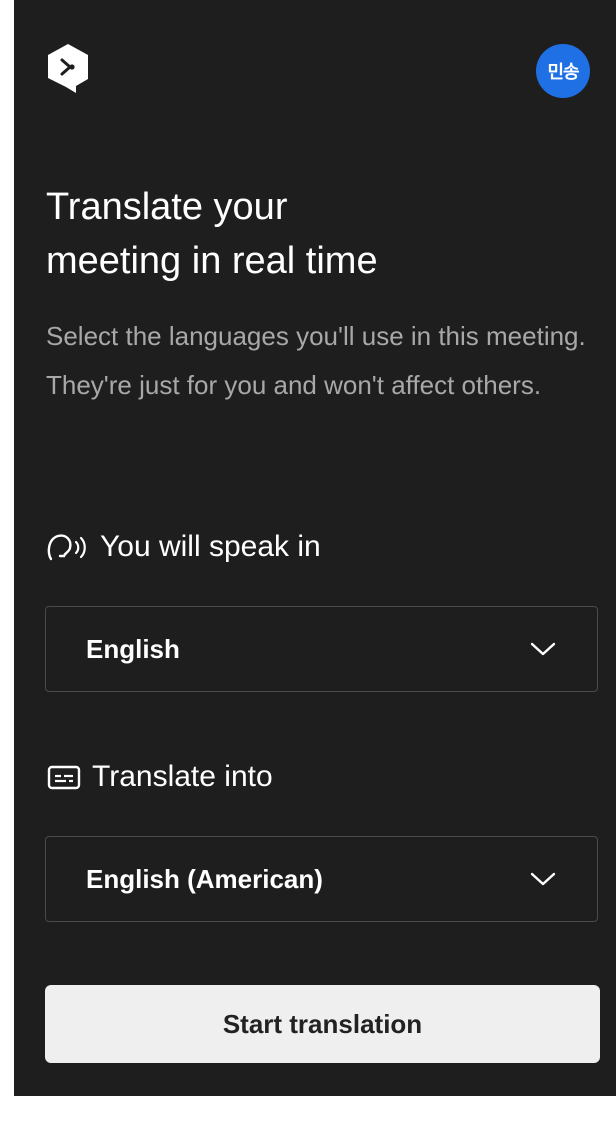 Image resolution: width=616 pixels, height=1124 pixels. I want to click on avatar: 민송, so click(563, 71).